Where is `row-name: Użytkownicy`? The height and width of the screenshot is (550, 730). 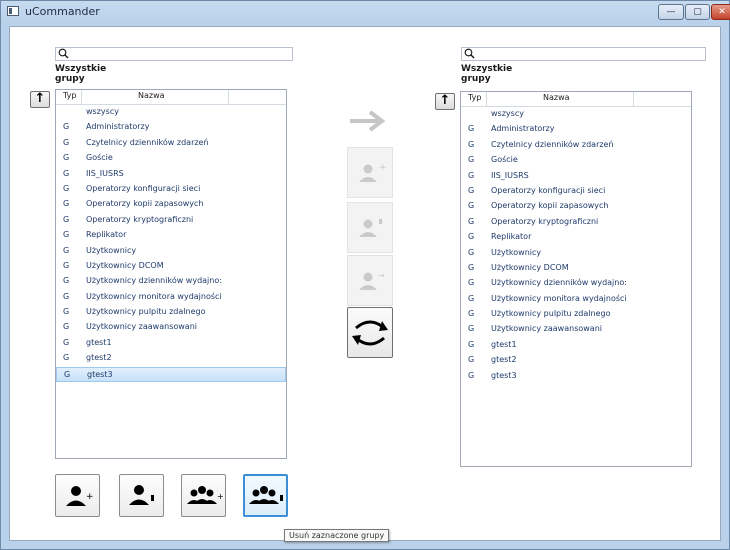 row-name: Użytkownicy is located at coordinates (516, 252).